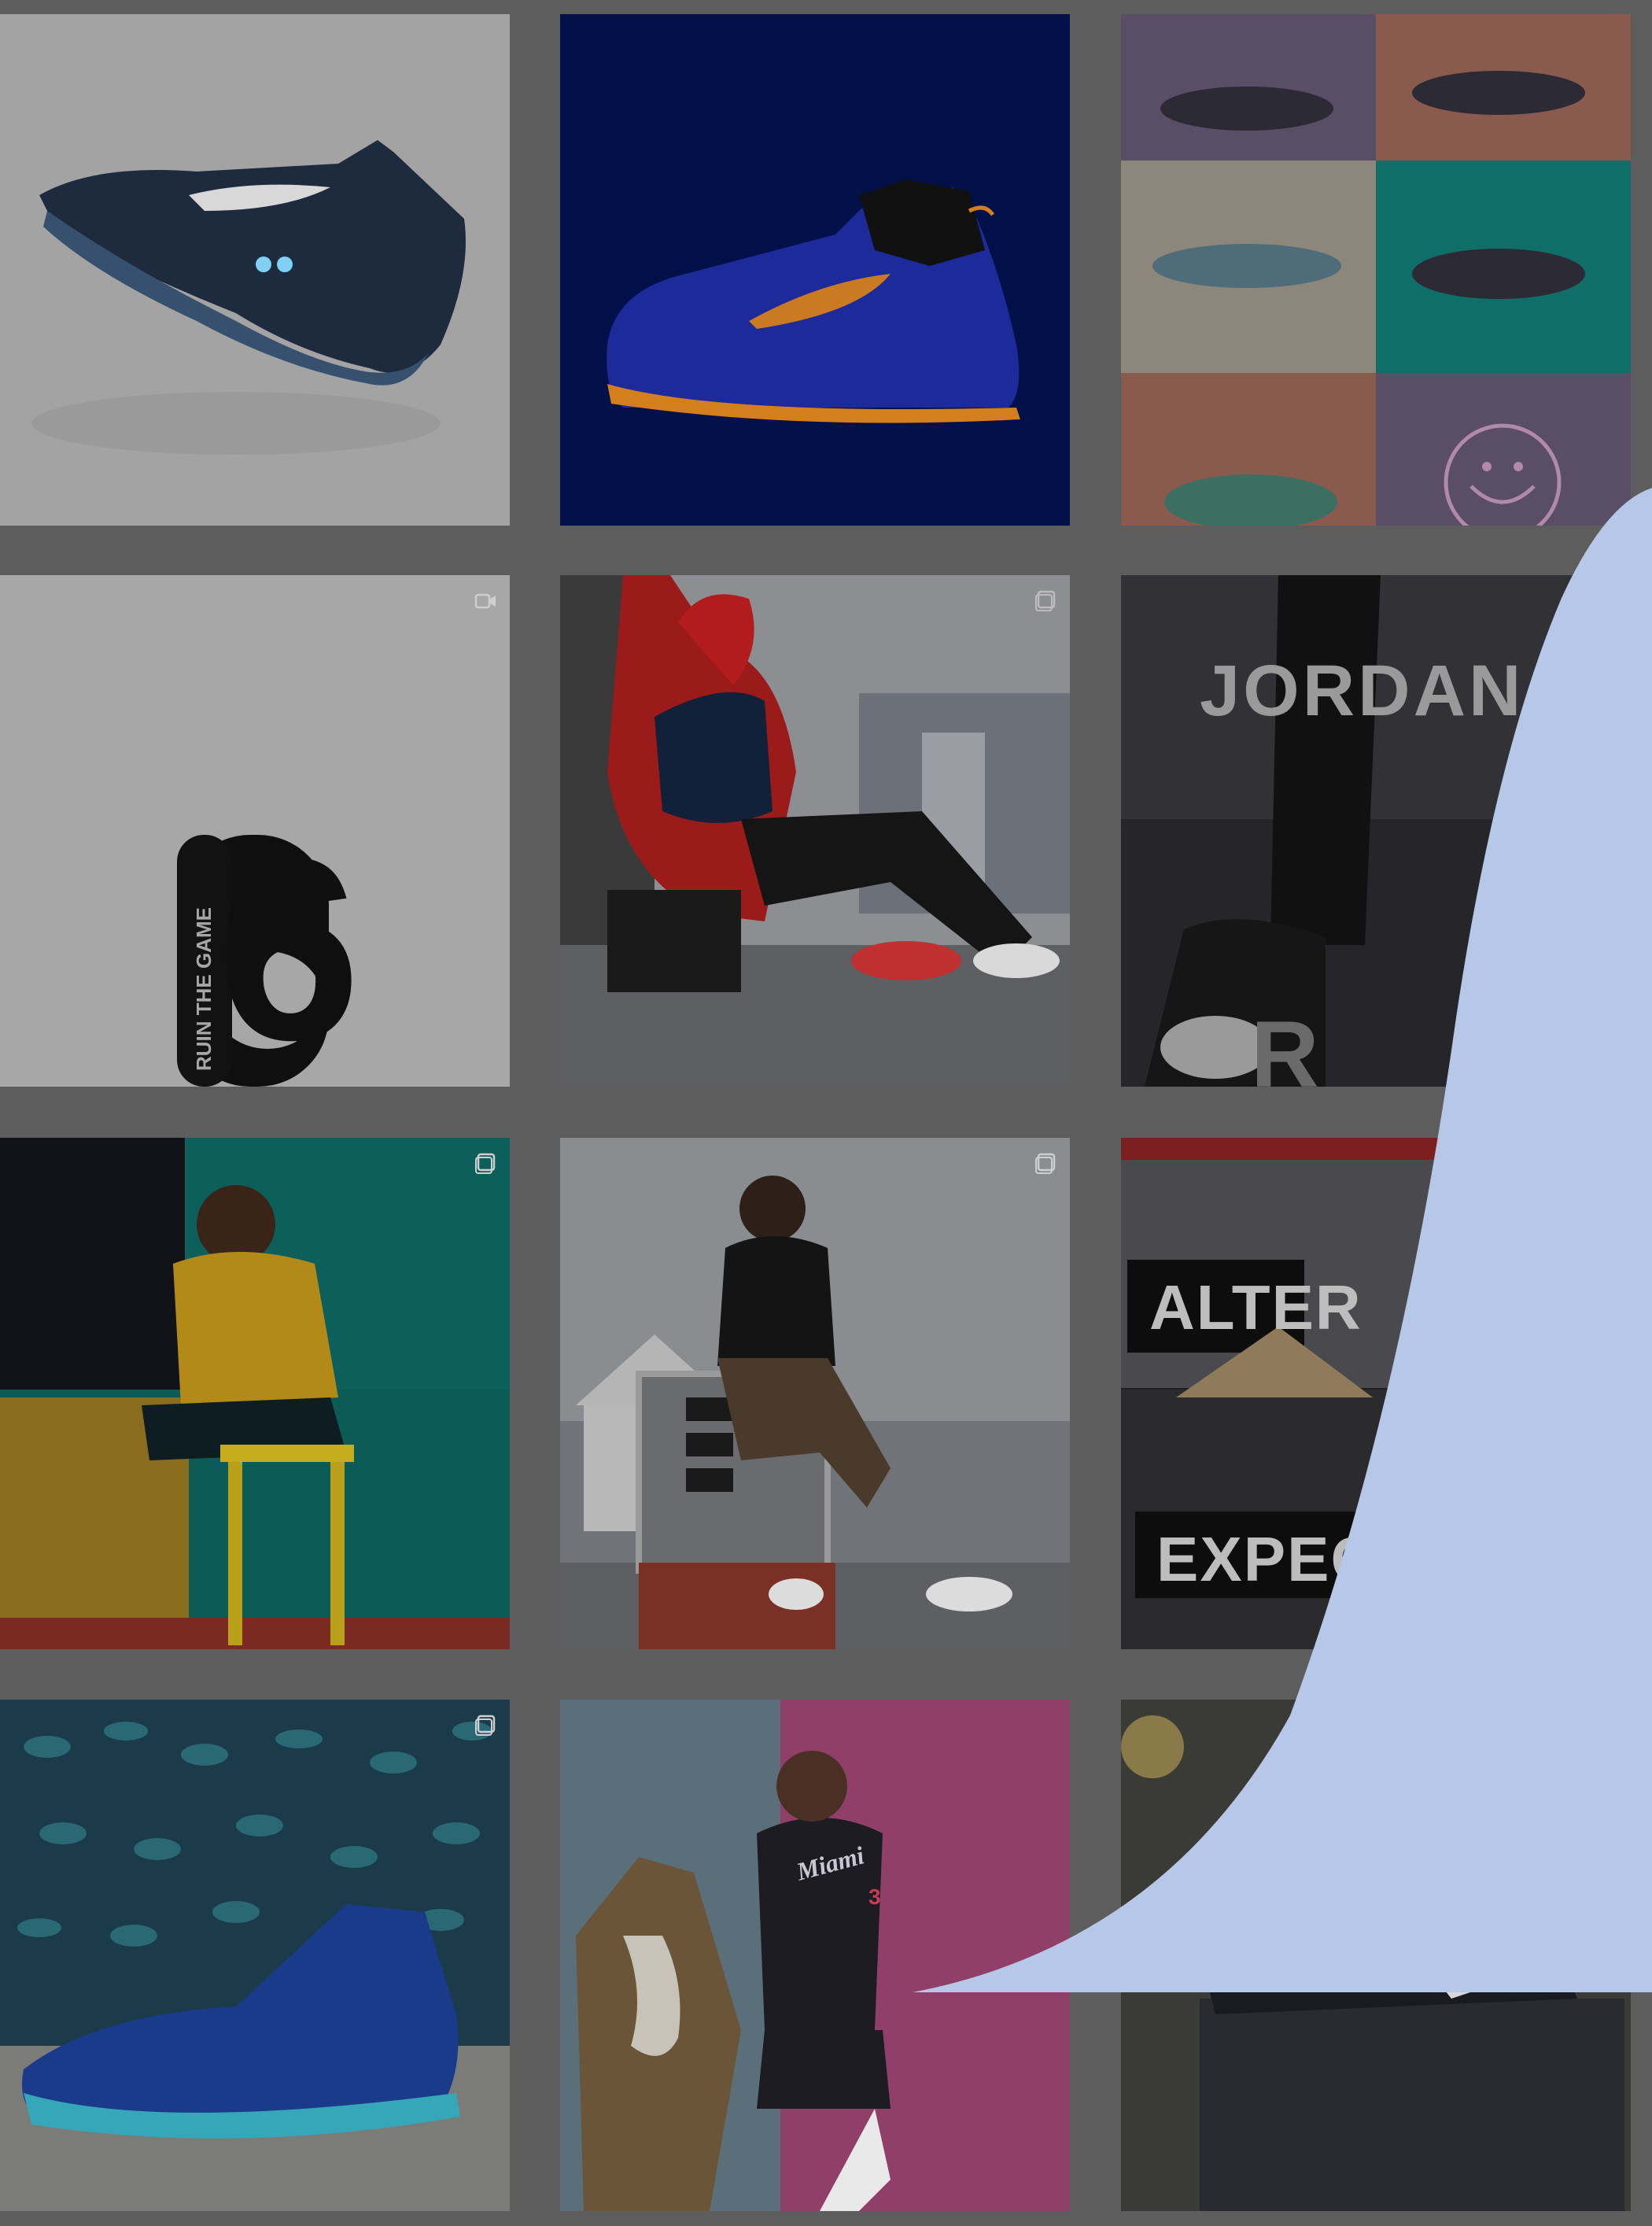  What do you see at coordinates (1362, 691) in the screenshot?
I see `jordan-logo-text: JORDAN` at bounding box center [1362, 691].